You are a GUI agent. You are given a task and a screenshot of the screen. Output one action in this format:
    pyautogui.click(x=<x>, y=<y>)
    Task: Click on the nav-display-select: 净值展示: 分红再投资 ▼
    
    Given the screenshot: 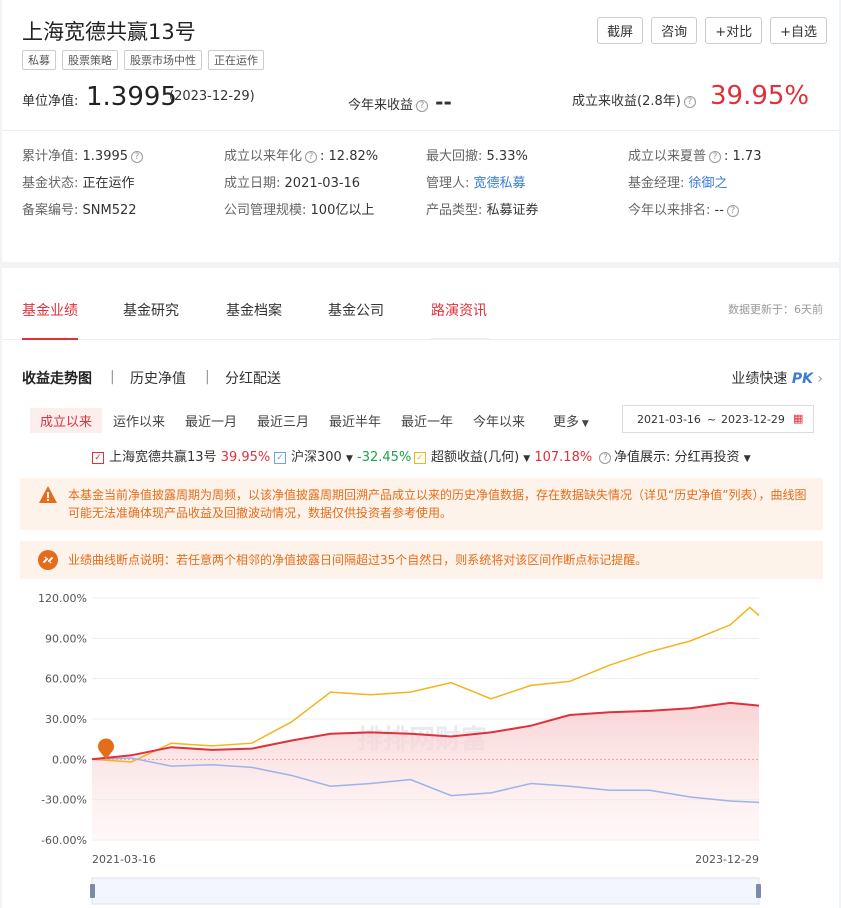 What is the action you would take?
    pyautogui.click(x=682, y=455)
    